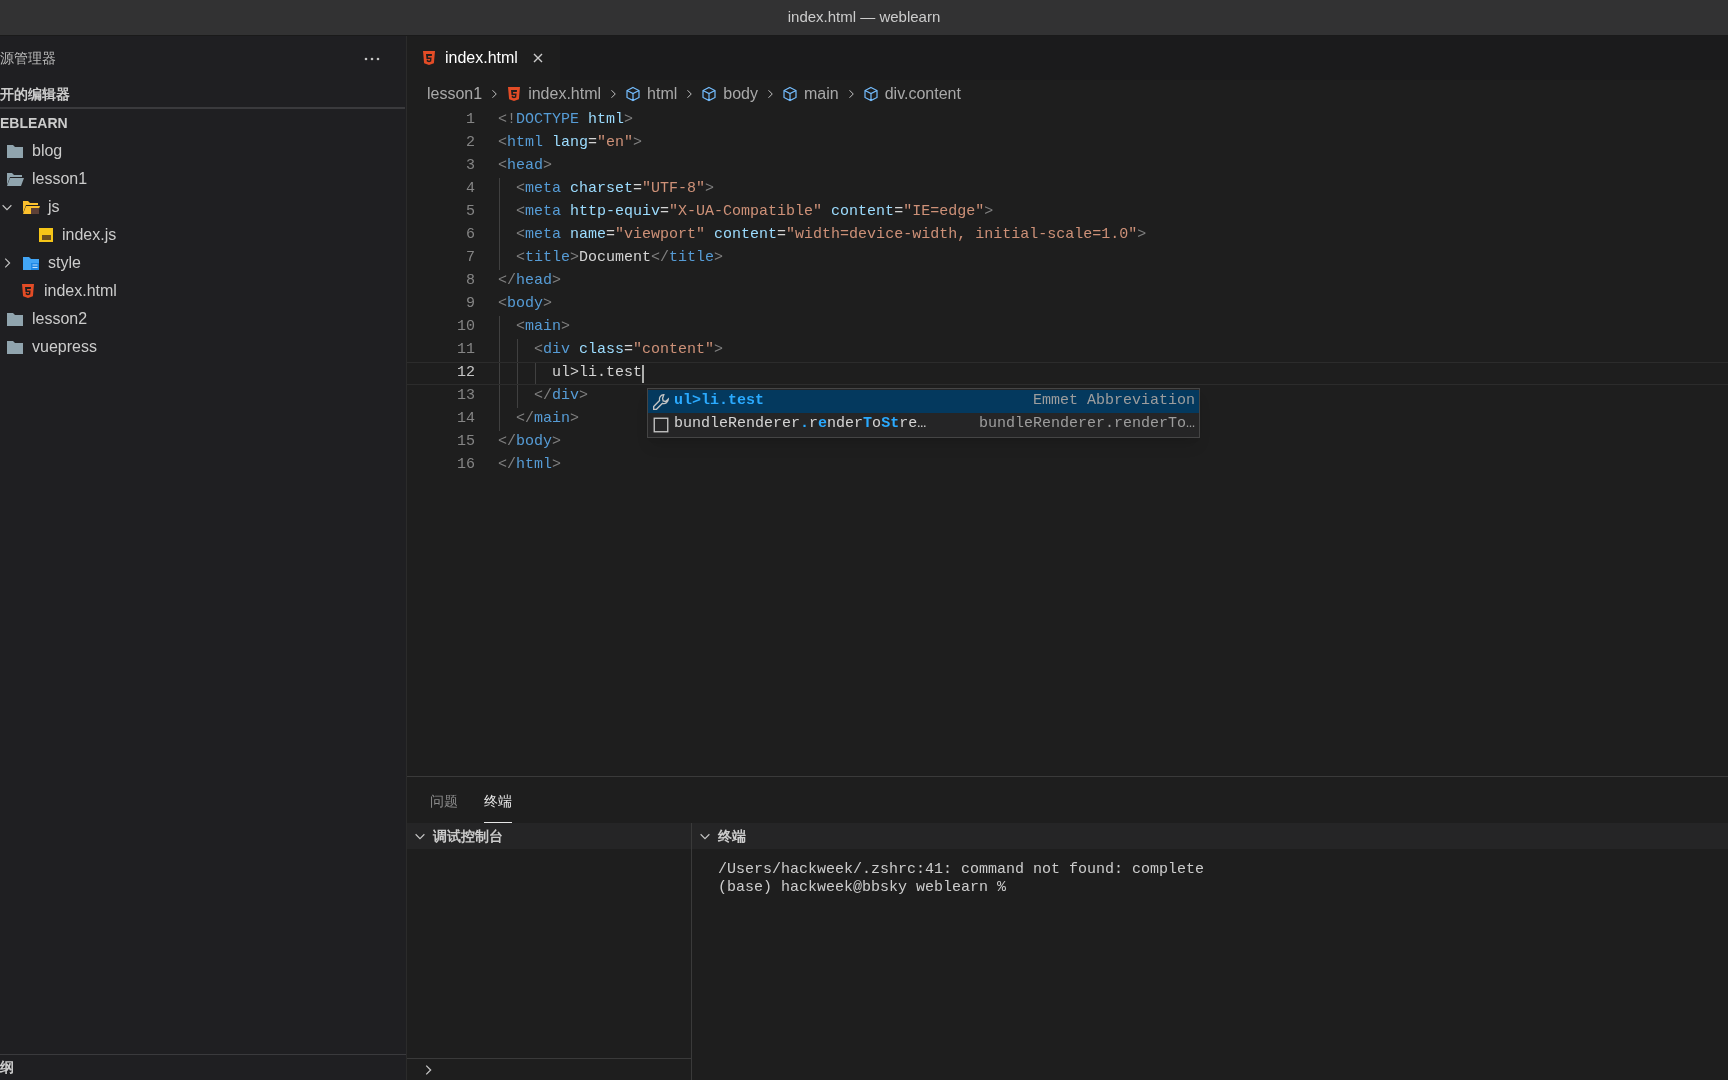 This screenshot has height=1080, width=1728. Describe the element at coordinates (561, 396) in the screenshot. I see `code-line: </div>` at that location.